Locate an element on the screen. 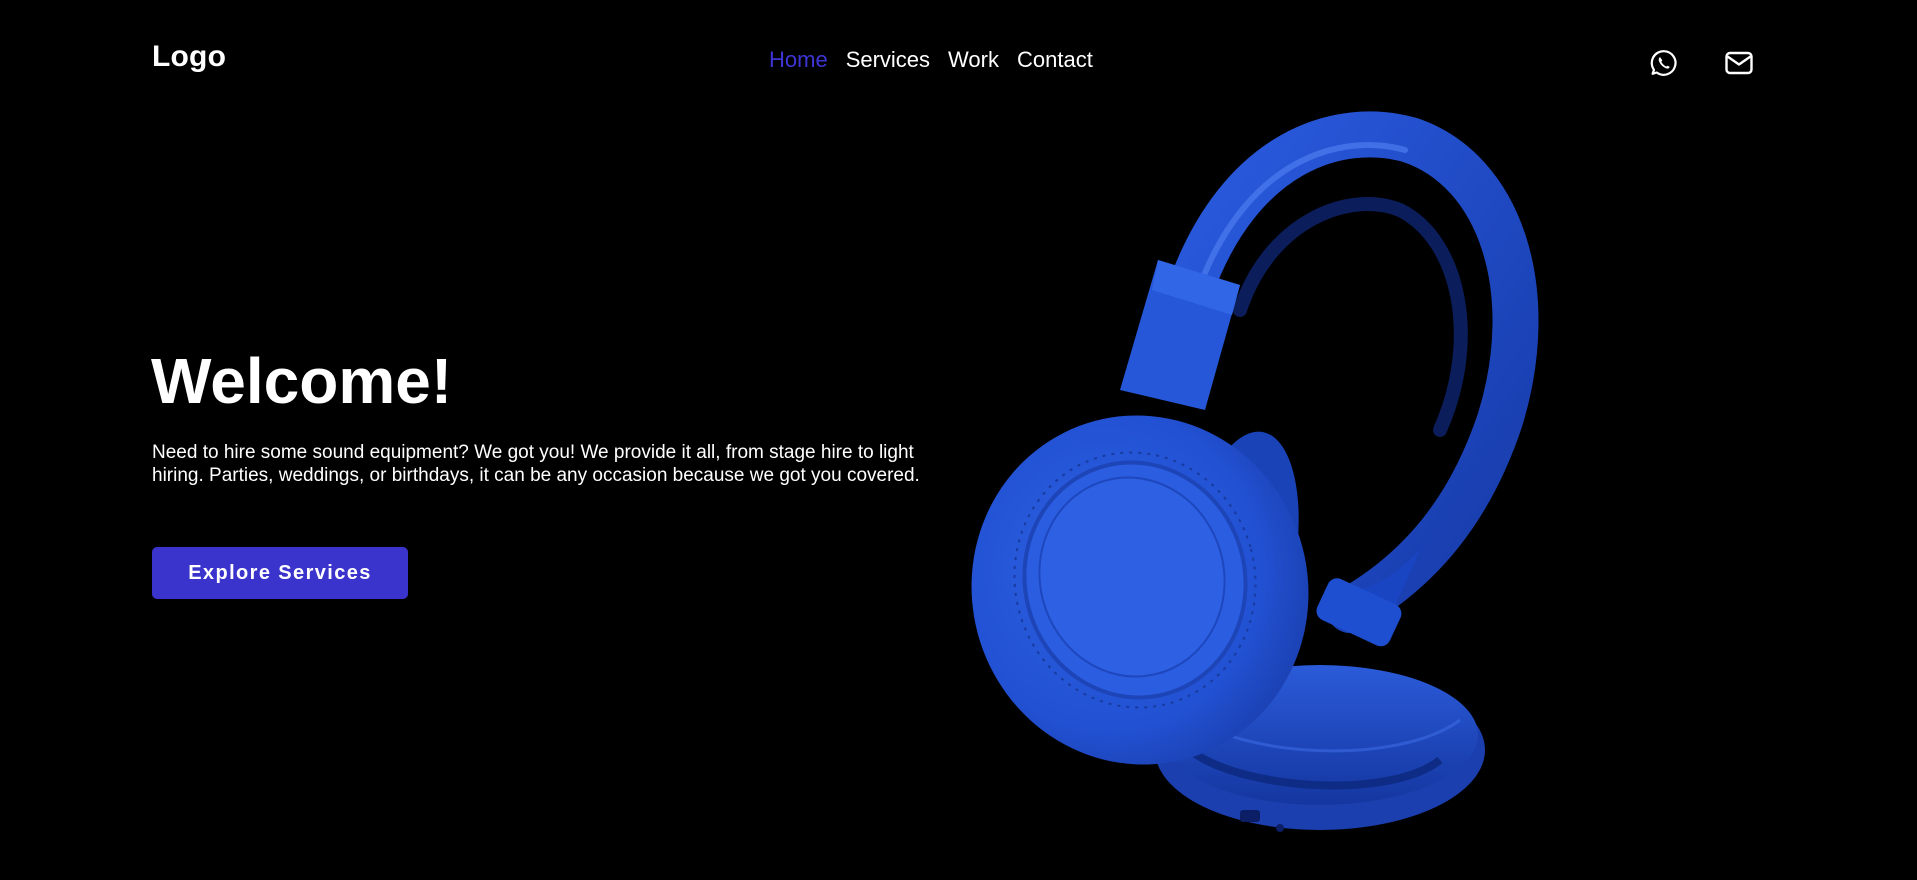  nav-work: Work is located at coordinates (973, 60).